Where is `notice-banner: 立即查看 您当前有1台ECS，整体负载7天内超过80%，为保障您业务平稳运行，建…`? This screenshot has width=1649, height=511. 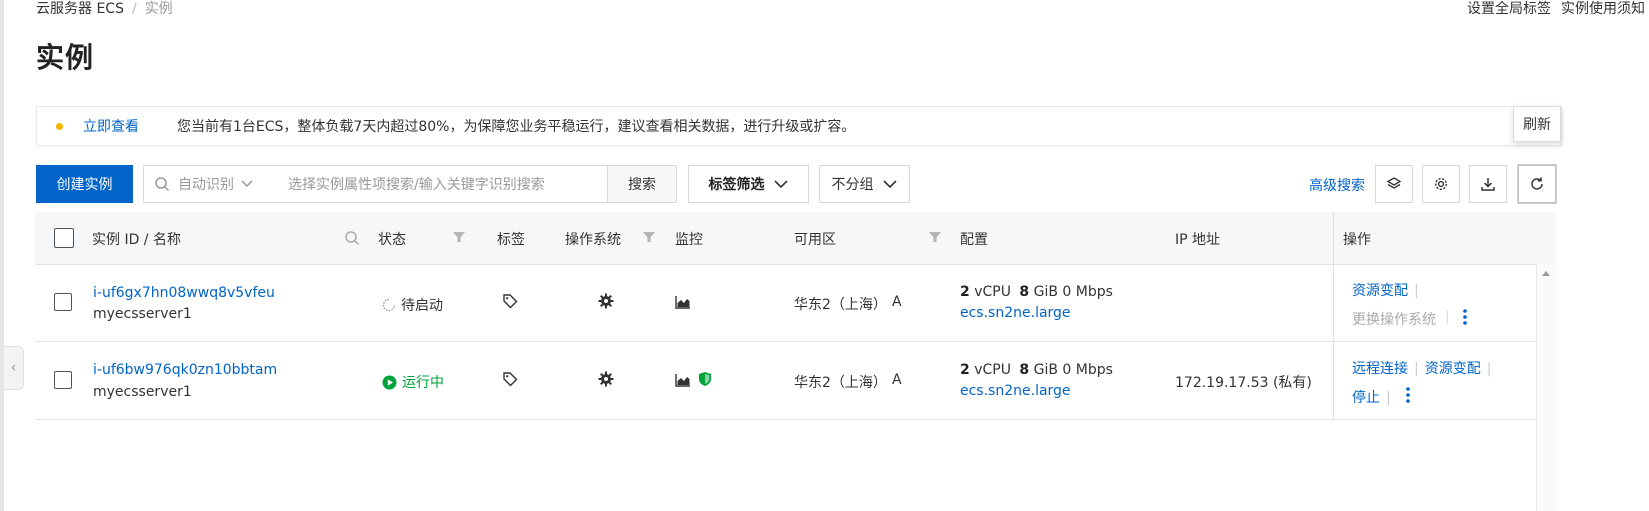 notice-banner: 立即查看 您当前有1台ECS，整体负载7天内超过80%，为保障您业务平稳运行，建… is located at coordinates (799, 126).